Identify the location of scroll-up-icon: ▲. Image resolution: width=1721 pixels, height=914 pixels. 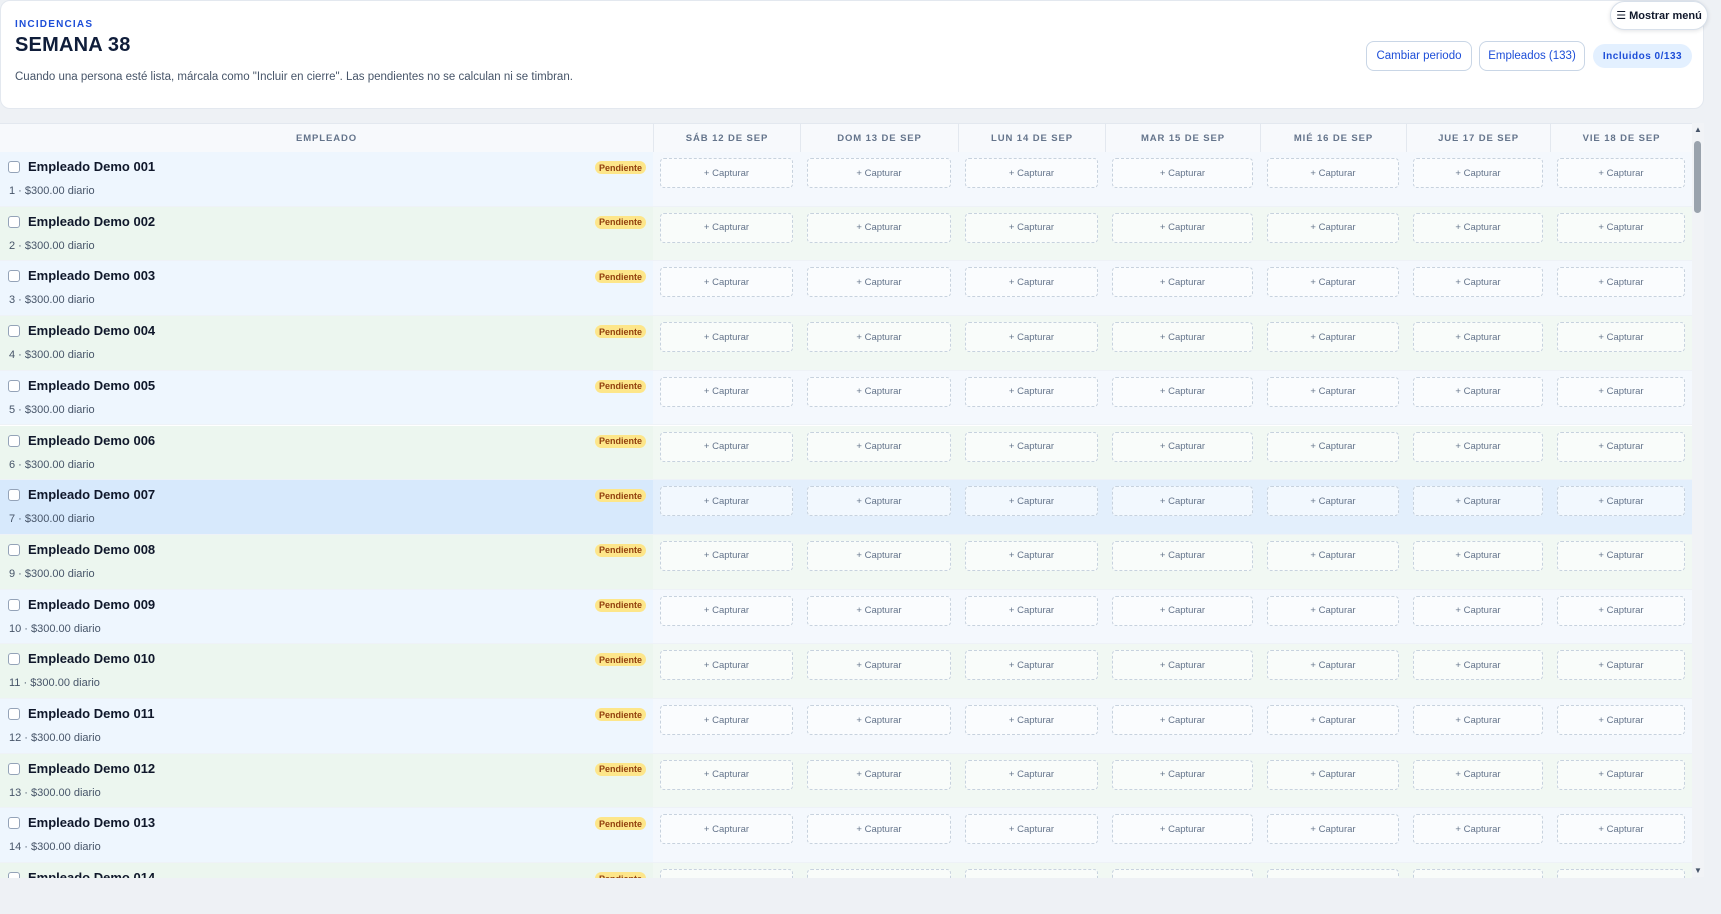
(1698, 129).